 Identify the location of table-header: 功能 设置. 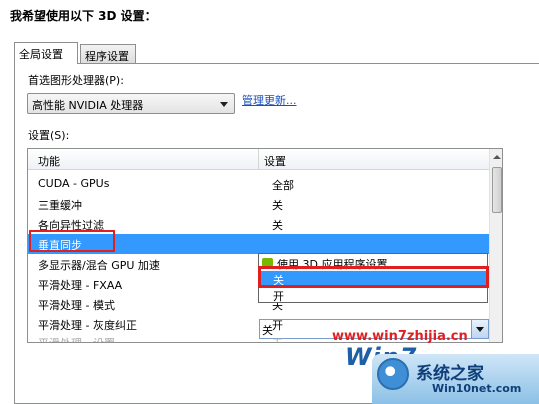
(258, 159).